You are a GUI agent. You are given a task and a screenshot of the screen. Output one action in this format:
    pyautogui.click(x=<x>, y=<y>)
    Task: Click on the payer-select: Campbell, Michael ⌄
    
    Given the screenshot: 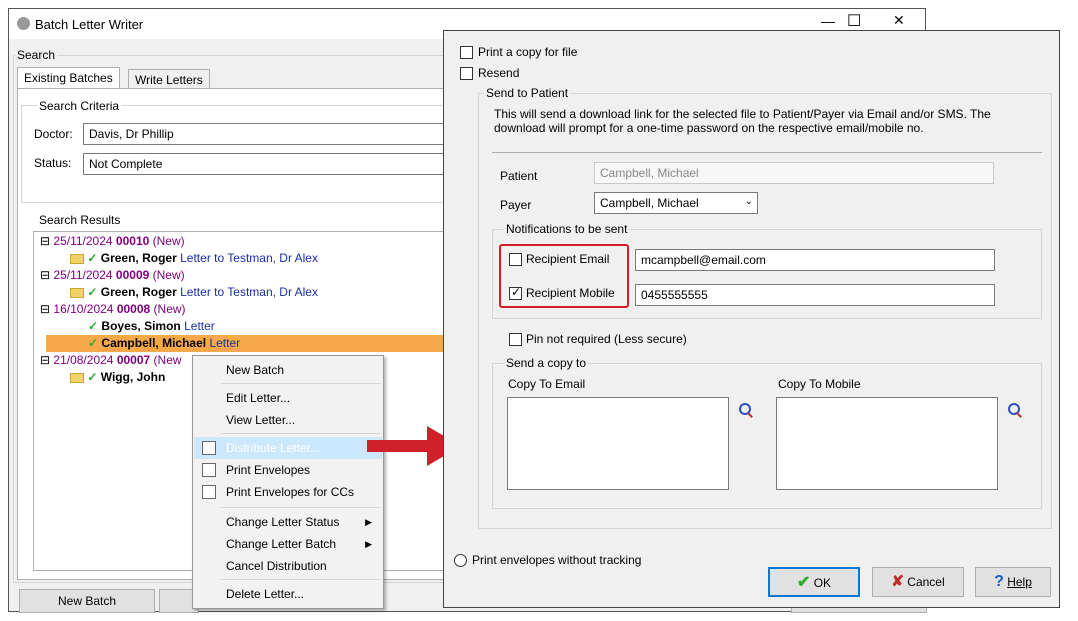 What is the action you would take?
    pyautogui.click(x=676, y=203)
    